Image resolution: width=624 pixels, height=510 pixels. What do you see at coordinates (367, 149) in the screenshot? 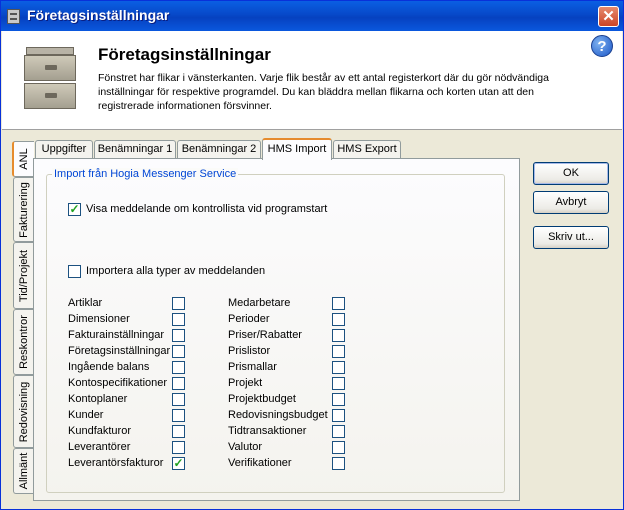
I see `tab-hms-export: HMS Export` at bounding box center [367, 149].